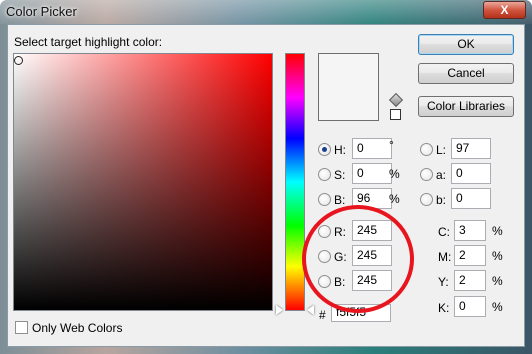 This screenshot has width=532, height=354. Describe the element at coordinates (466, 106) in the screenshot. I see `color-libraries-button: Color Libraries` at that location.